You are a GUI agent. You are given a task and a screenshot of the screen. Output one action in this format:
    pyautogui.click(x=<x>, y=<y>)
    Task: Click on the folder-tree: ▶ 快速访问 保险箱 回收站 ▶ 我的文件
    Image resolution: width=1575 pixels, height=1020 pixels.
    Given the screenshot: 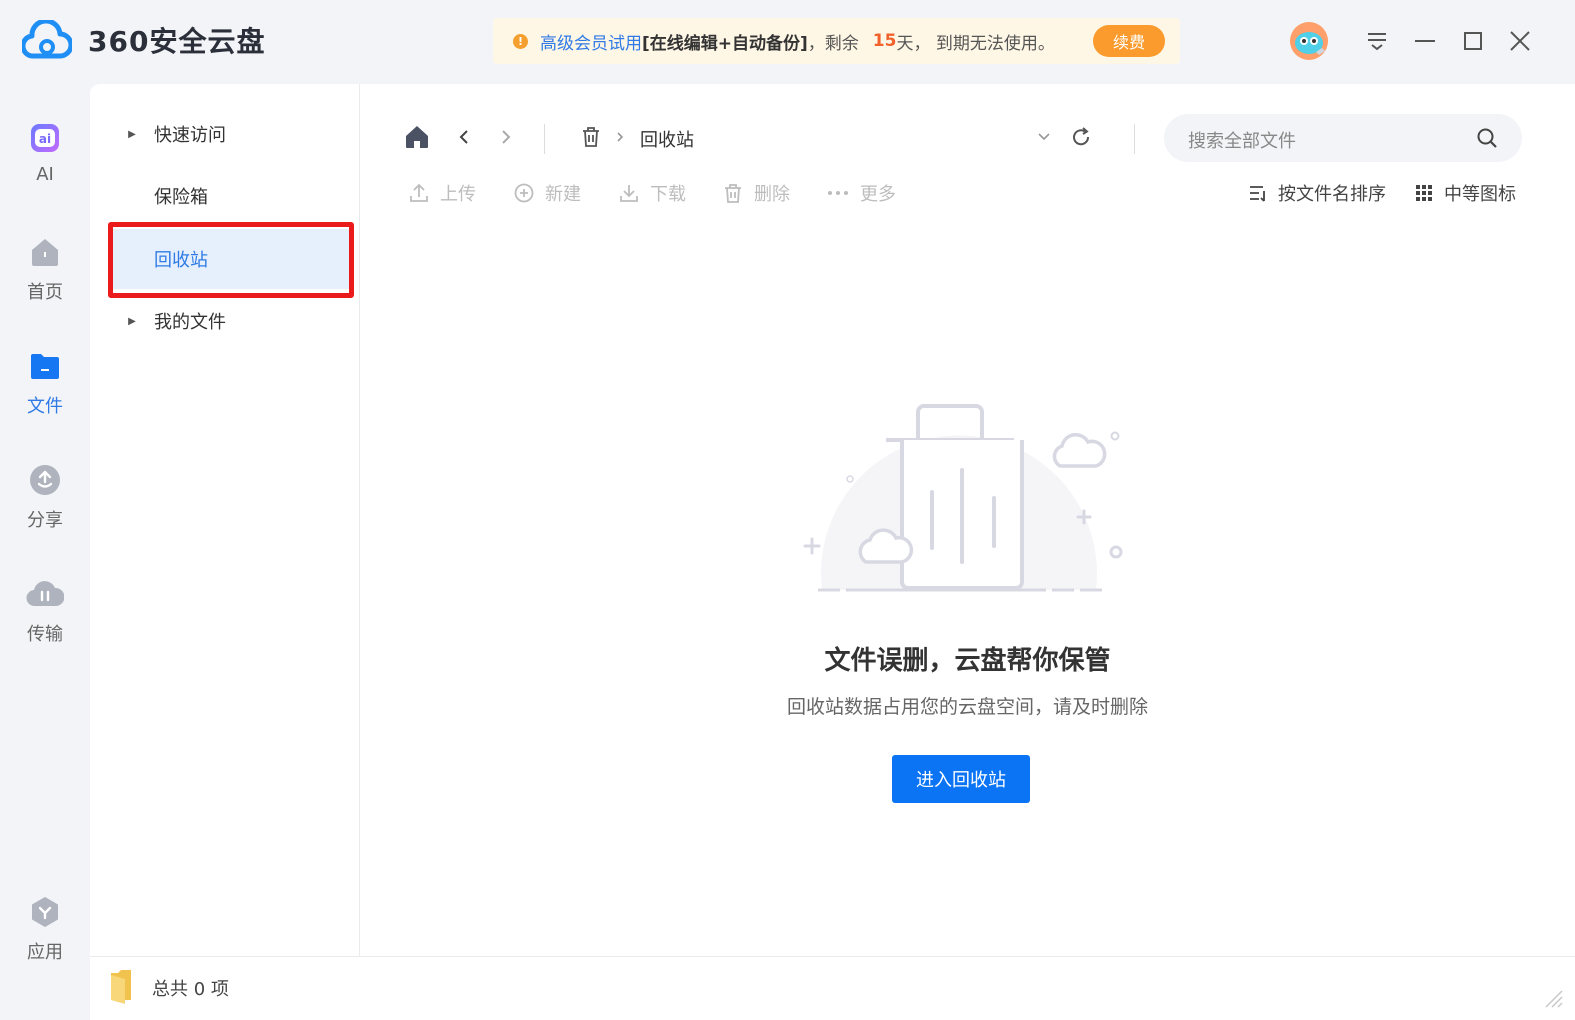 What is the action you would take?
    pyautogui.click(x=225, y=520)
    